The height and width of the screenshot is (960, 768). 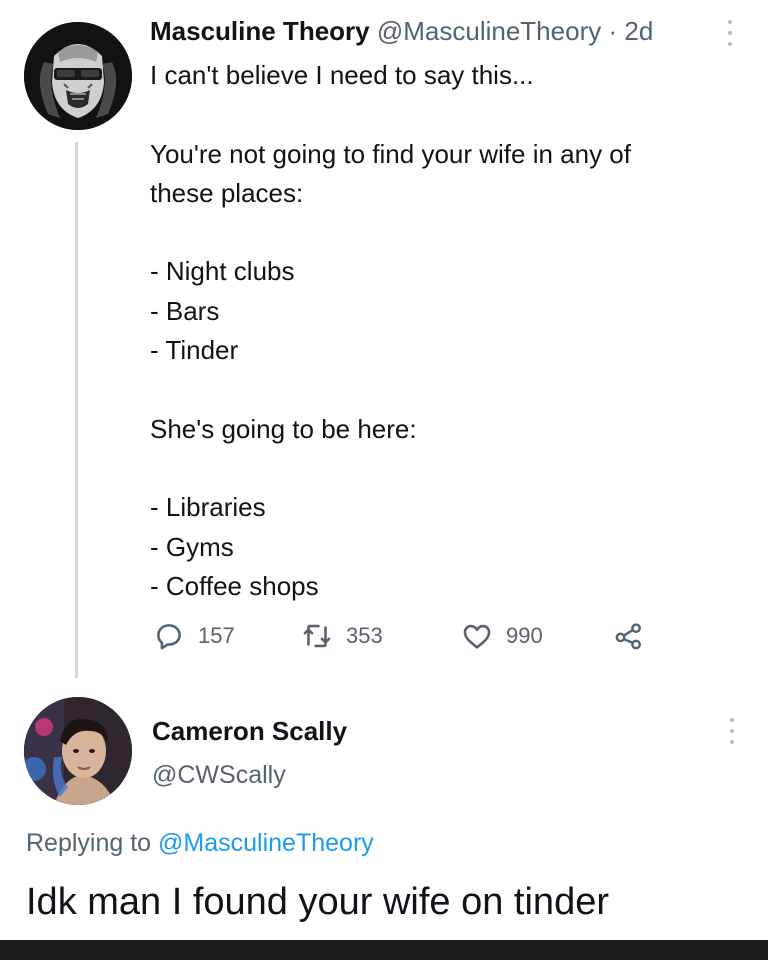 I want to click on reply-body: Idk man I found your wife on tinder, so click(x=317, y=902).